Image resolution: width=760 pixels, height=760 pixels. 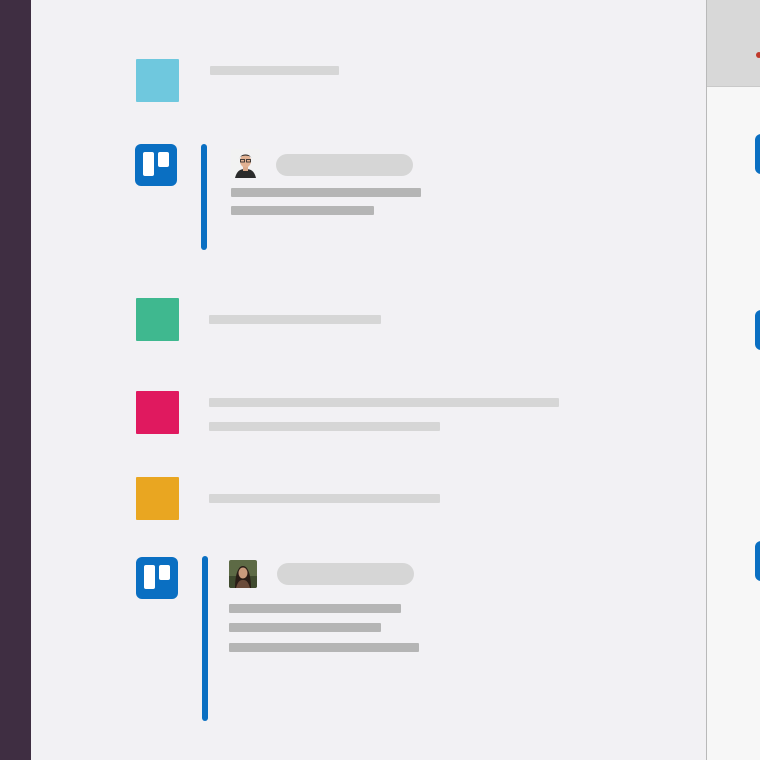 I want to click on notification-indicator, so click(x=758, y=55).